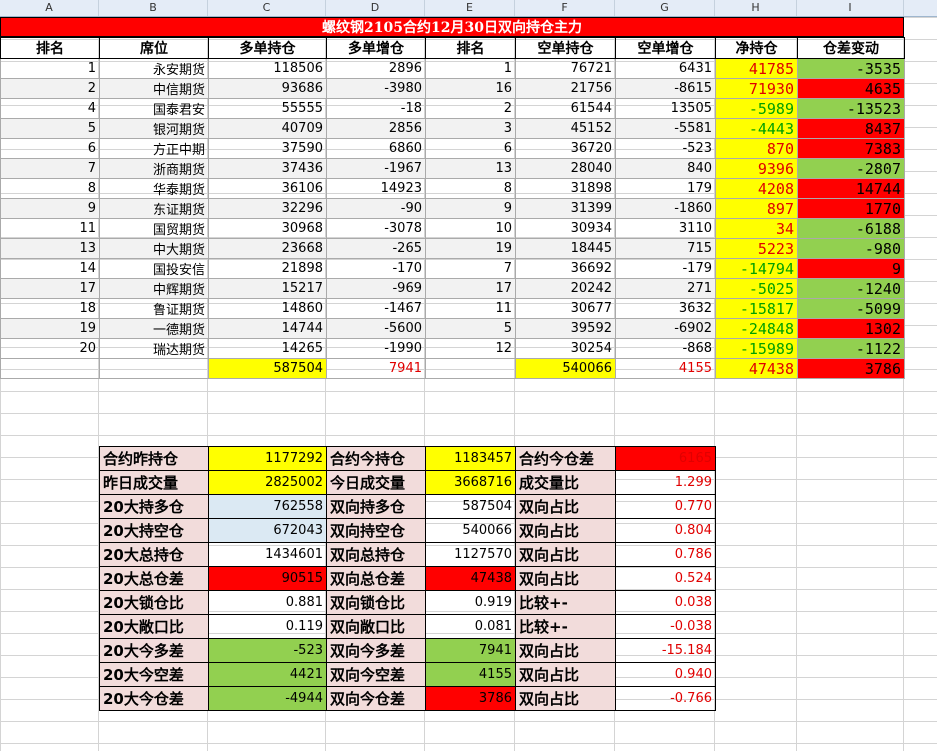 This screenshot has width=937, height=751. I want to click on summary-value: 1.299, so click(665, 482).